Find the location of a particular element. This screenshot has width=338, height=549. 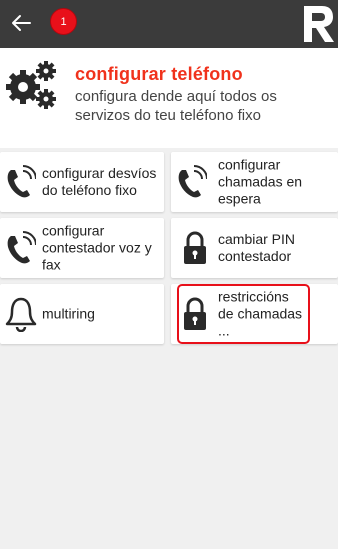

menu-item-label: configurar chamadas en espera is located at coordinates (260, 181).